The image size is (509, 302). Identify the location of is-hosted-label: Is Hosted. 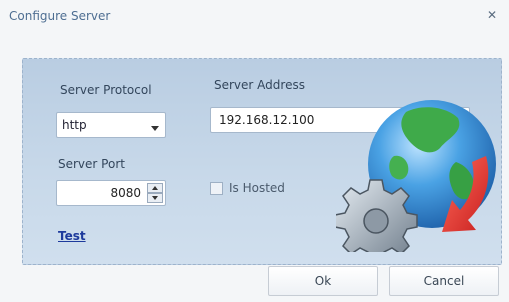
(257, 188).